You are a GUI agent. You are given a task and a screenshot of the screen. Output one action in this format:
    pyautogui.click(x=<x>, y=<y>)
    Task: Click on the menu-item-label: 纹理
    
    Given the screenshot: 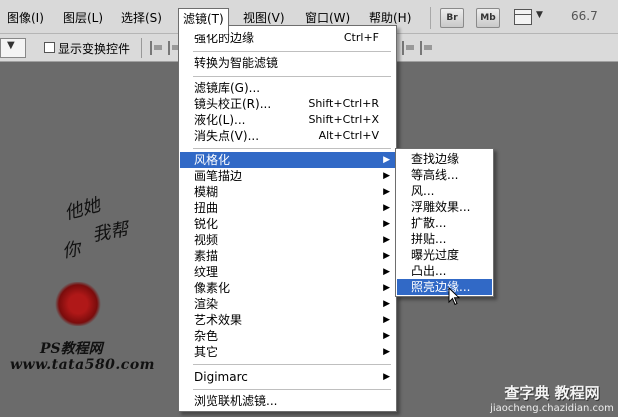 What is the action you would take?
    pyautogui.click(x=206, y=272)
    